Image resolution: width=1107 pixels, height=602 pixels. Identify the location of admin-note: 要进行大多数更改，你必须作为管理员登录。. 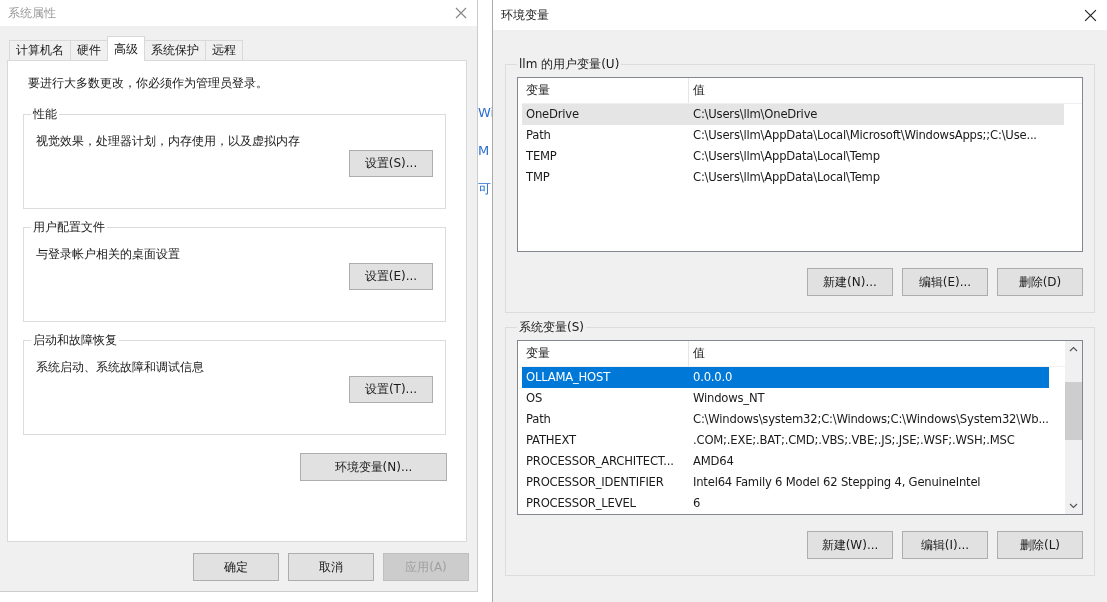
(148, 83).